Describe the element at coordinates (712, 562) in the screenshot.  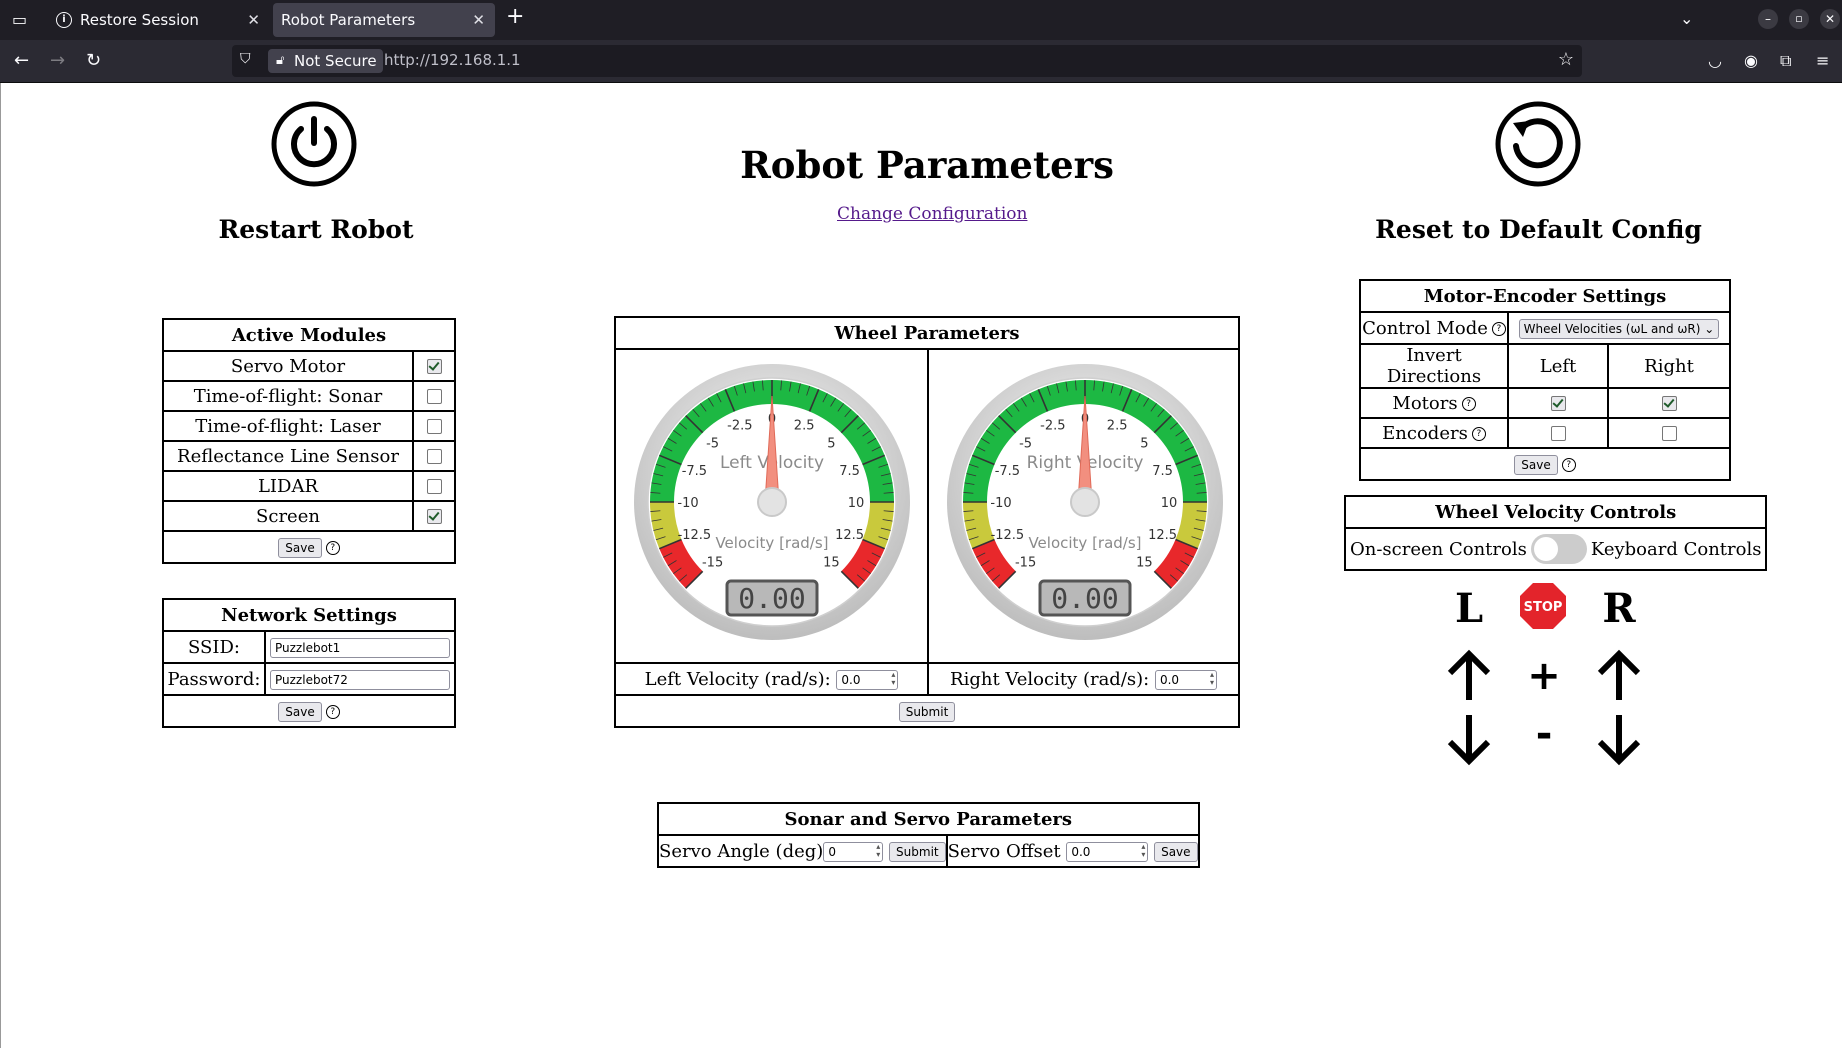
I see `left-gauge-tick-label: -15` at that location.